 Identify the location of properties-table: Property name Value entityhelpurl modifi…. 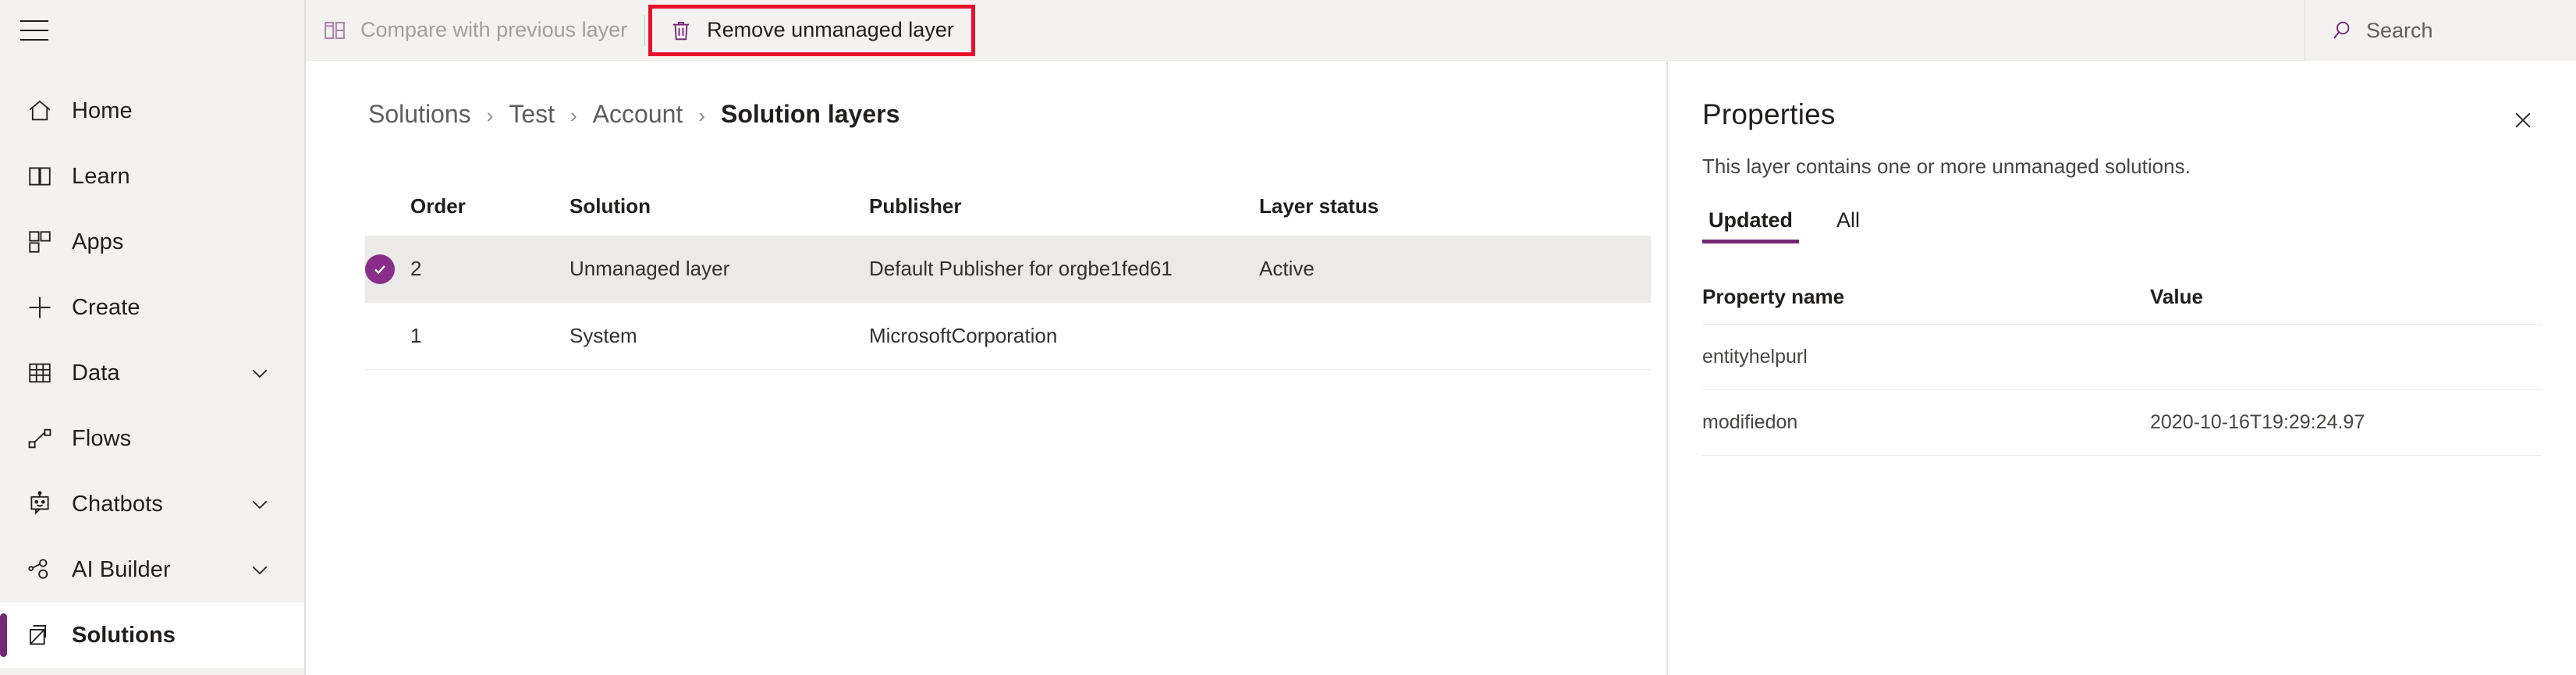
(2122, 363).